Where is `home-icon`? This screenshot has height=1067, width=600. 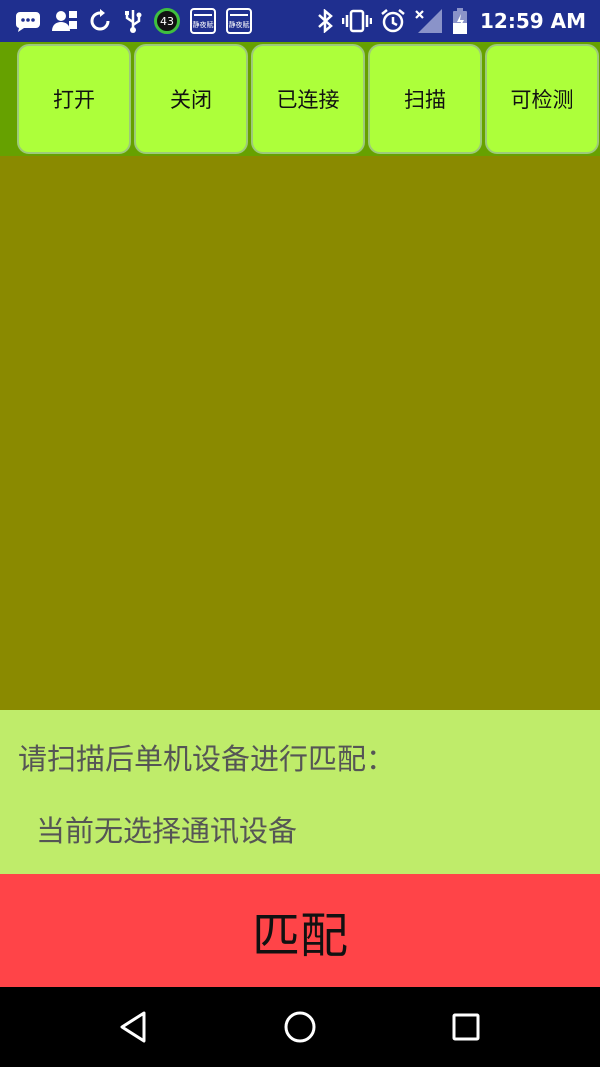 home-icon is located at coordinates (300, 1027).